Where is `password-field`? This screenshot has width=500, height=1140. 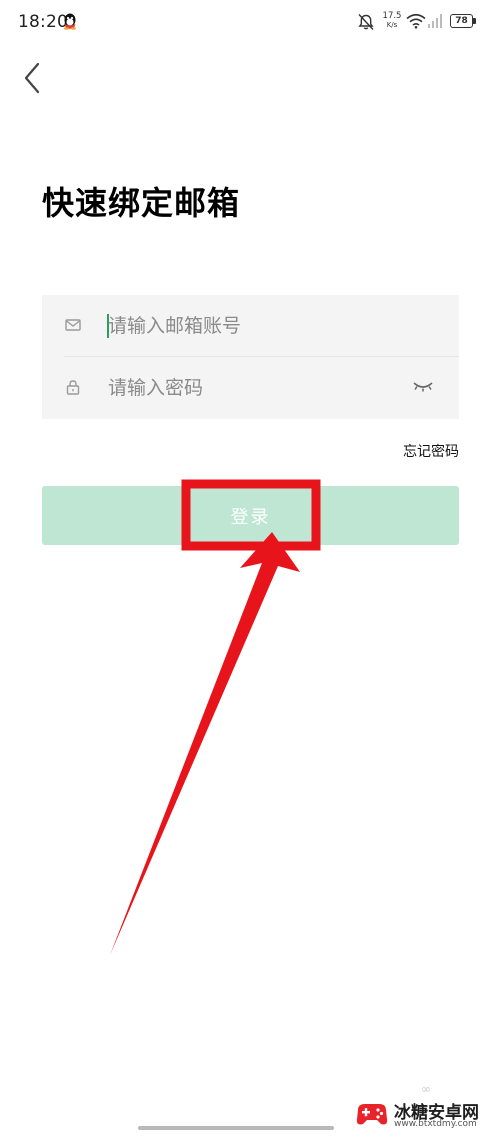
password-field is located at coordinates (258, 387).